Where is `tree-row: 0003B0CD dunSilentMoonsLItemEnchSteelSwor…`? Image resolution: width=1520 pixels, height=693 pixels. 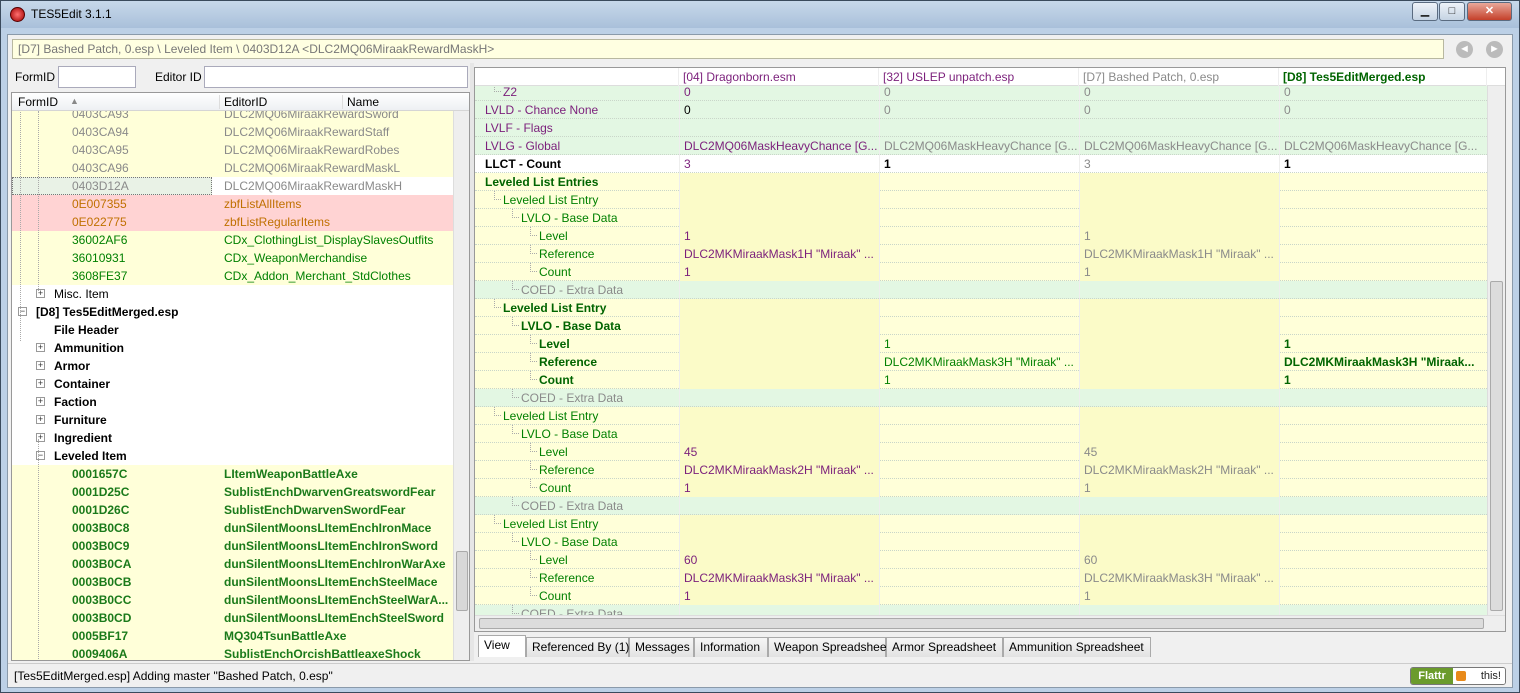
tree-row: 0003B0CD dunSilentMoonsLItemEnchSteelSwor… is located at coordinates (232, 618).